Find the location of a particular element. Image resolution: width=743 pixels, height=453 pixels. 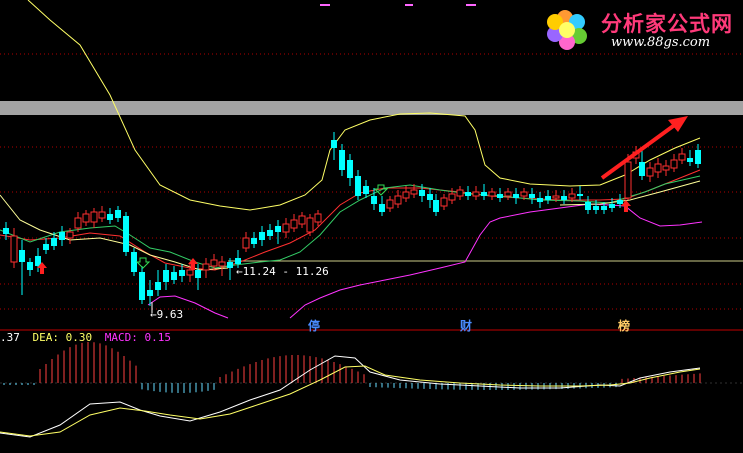

inner-yellow-line is located at coordinates (114, 232).